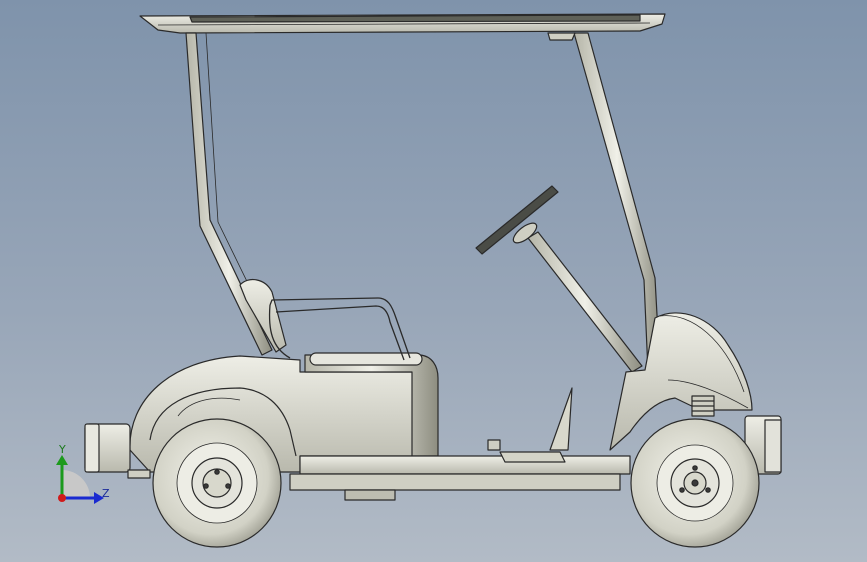 This screenshot has width=867, height=562. Describe the element at coordinates (402, 23) in the screenshot. I see `roof` at that location.